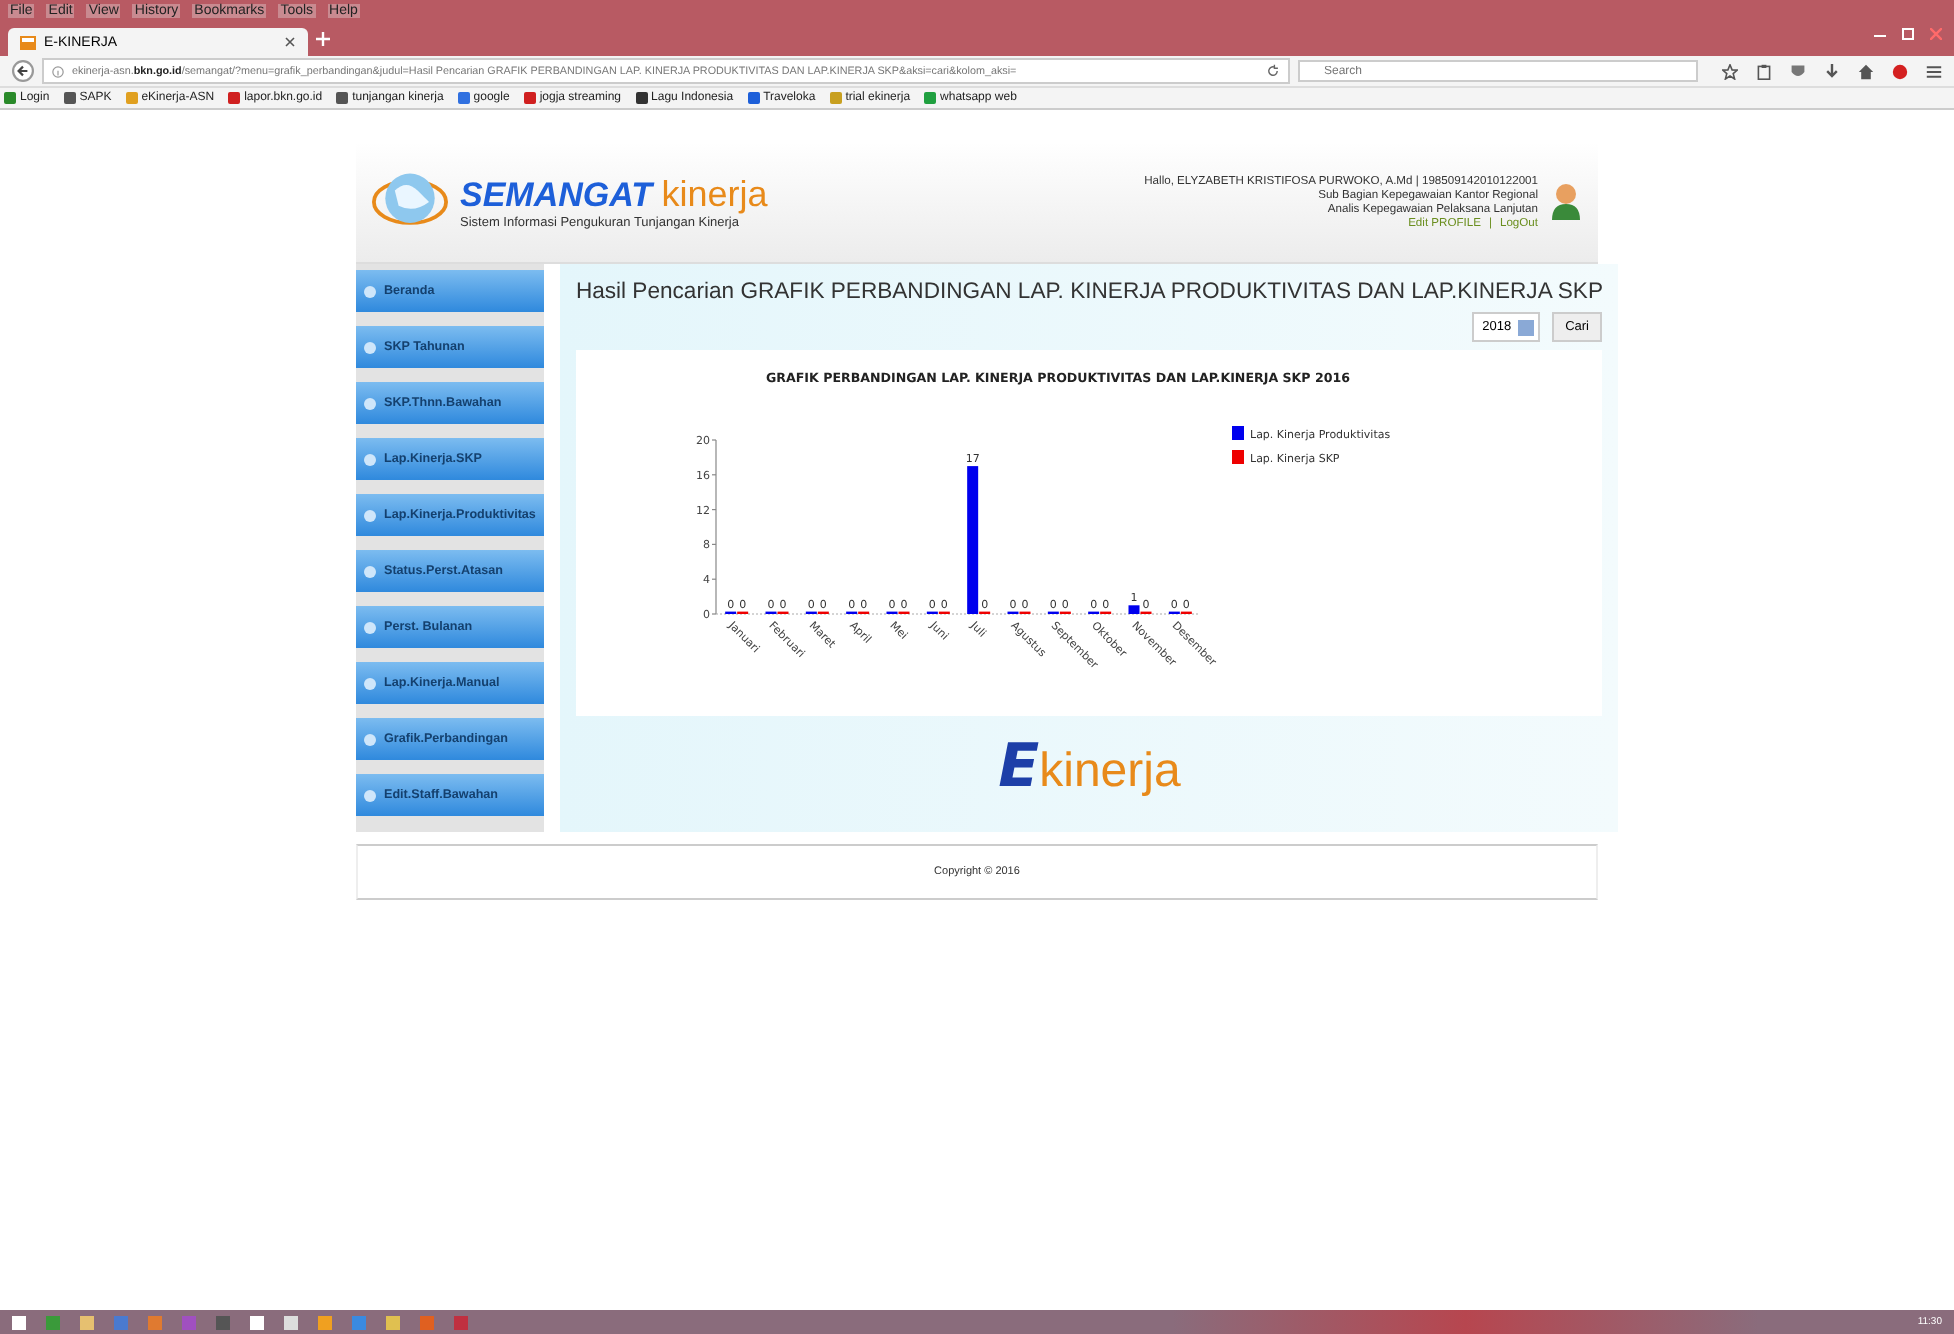 The width and height of the screenshot is (1954, 1334). I want to click on clipboard-icon, so click(1764, 71).